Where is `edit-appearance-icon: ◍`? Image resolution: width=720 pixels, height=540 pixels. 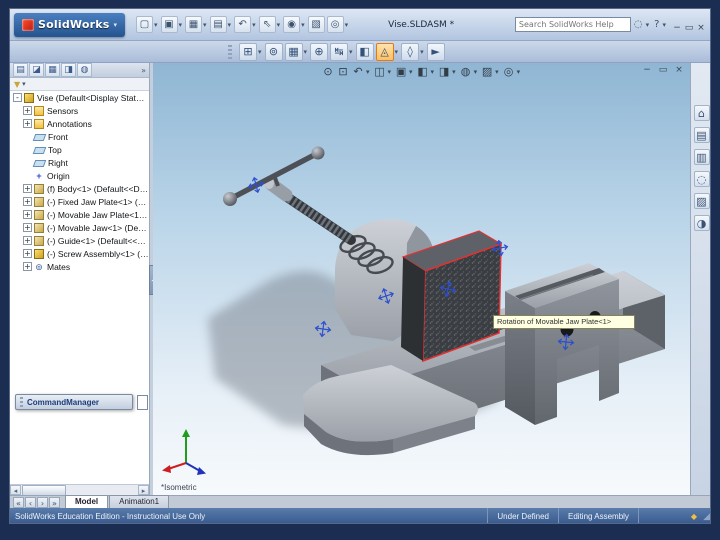
edit-appearance-icon: ◍ is located at coordinates (466, 71).